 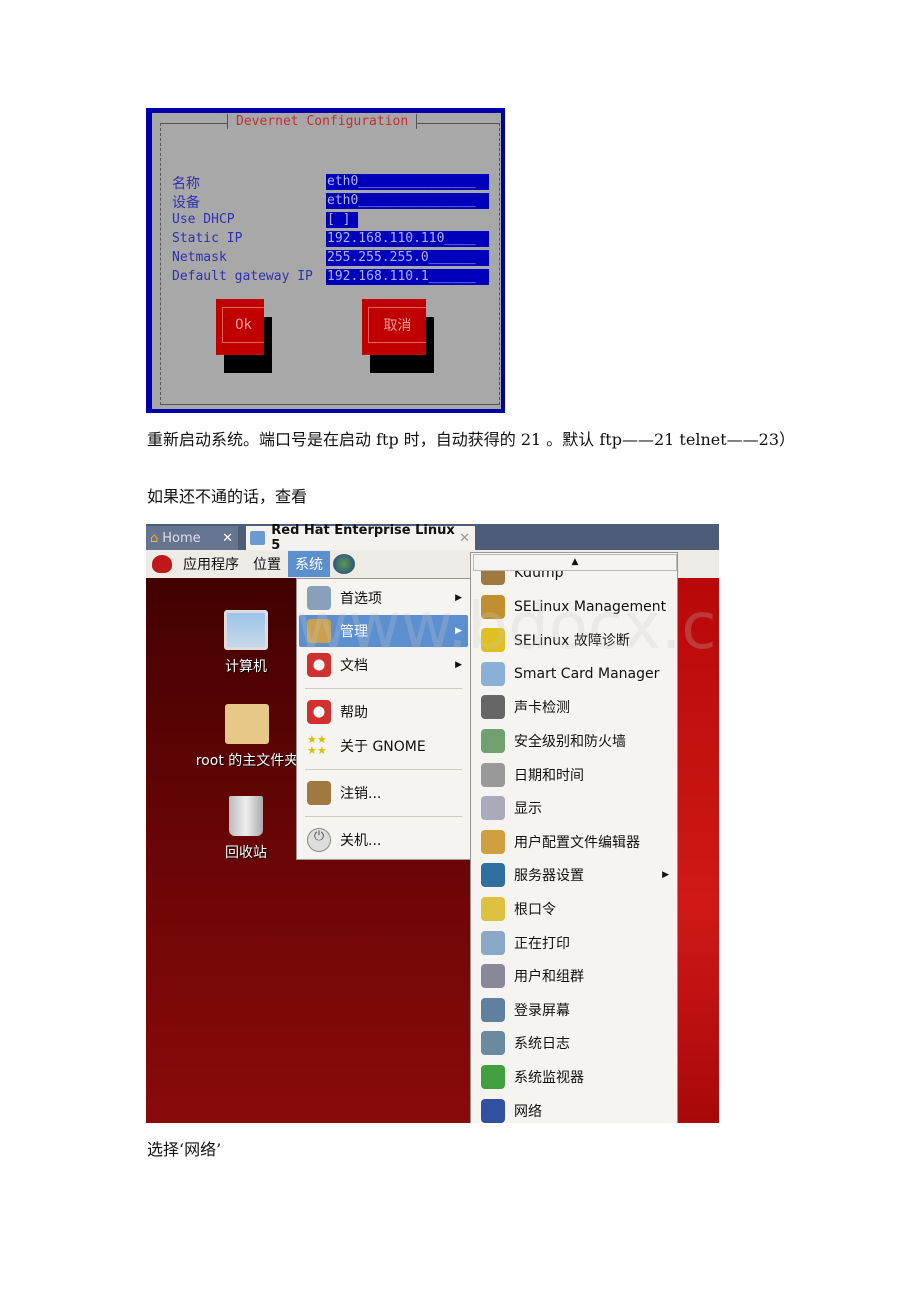 I want to click on device-field: eth0_______________, so click(x=407, y=201).